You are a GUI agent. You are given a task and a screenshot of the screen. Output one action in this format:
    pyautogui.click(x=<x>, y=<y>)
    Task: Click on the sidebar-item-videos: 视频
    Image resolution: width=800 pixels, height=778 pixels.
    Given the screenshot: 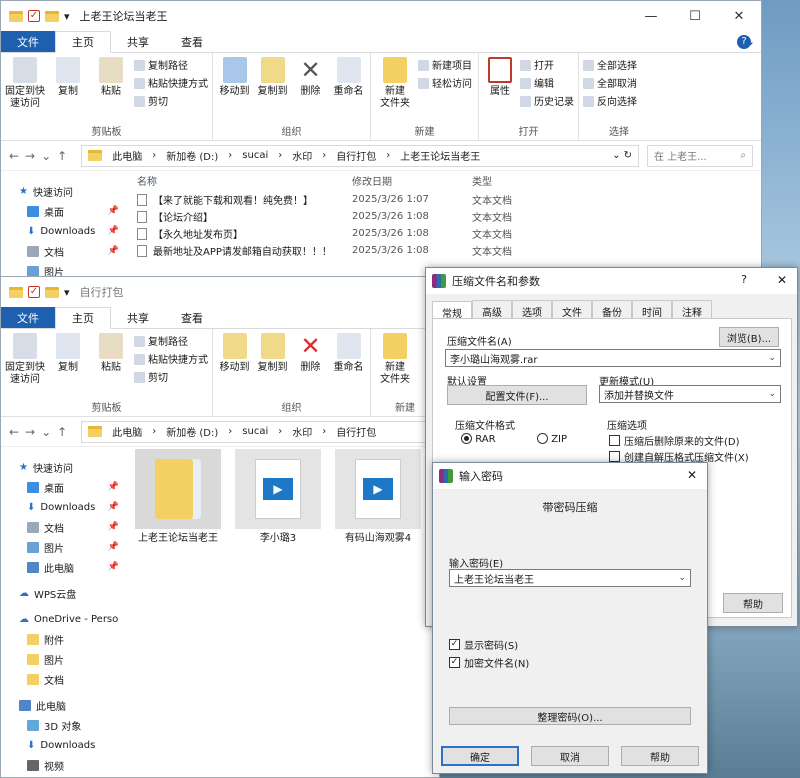 What is the action you would take?
    pyautogui.click(x=72, y=765)
    